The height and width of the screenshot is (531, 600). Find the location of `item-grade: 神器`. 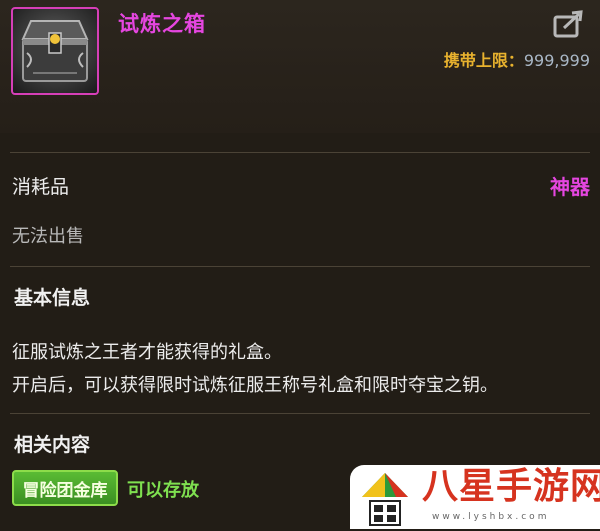

item-grade: 神器 is located at coordinates (570, 187).